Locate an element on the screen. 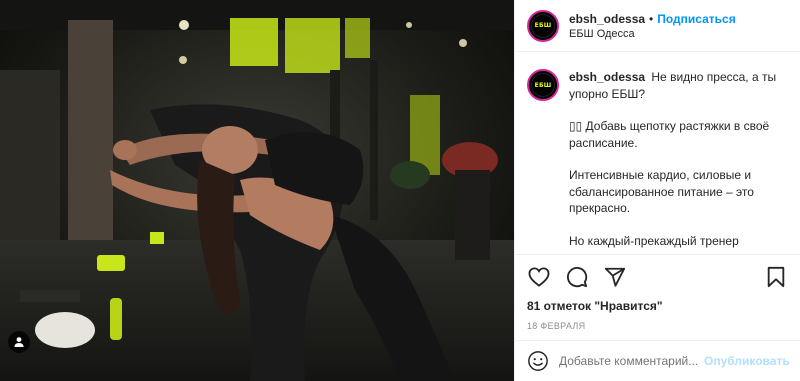  location-link: ЕБШ Одесса is located at coordinates (652, 34).